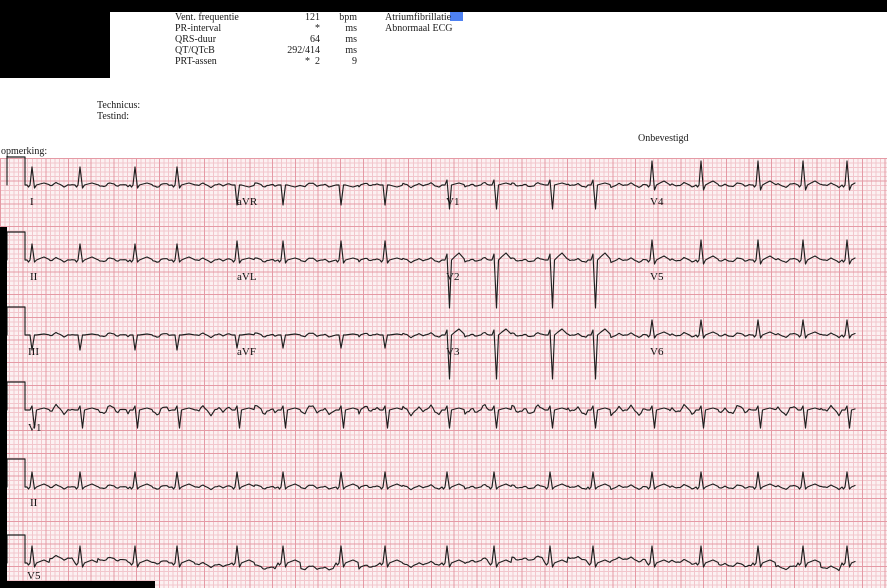  What do you see at coordinates (24, 151) in the screenshot?
I see `comment-label: opmerking:` at bounding box center [24, 151].